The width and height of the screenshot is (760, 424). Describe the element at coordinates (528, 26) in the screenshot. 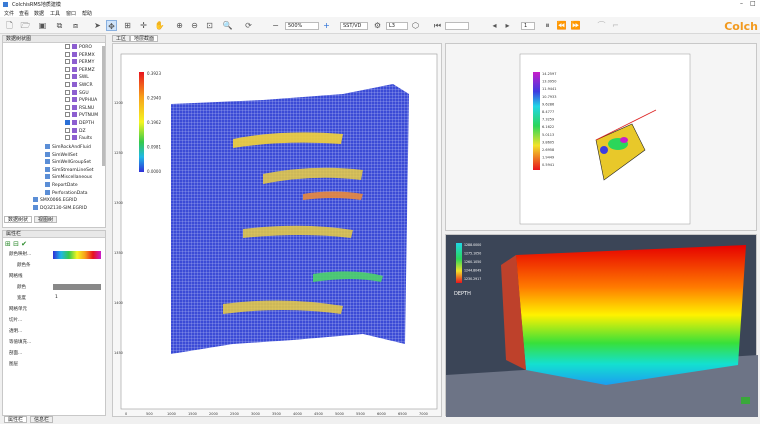

I see `step-select: 1` at that location.